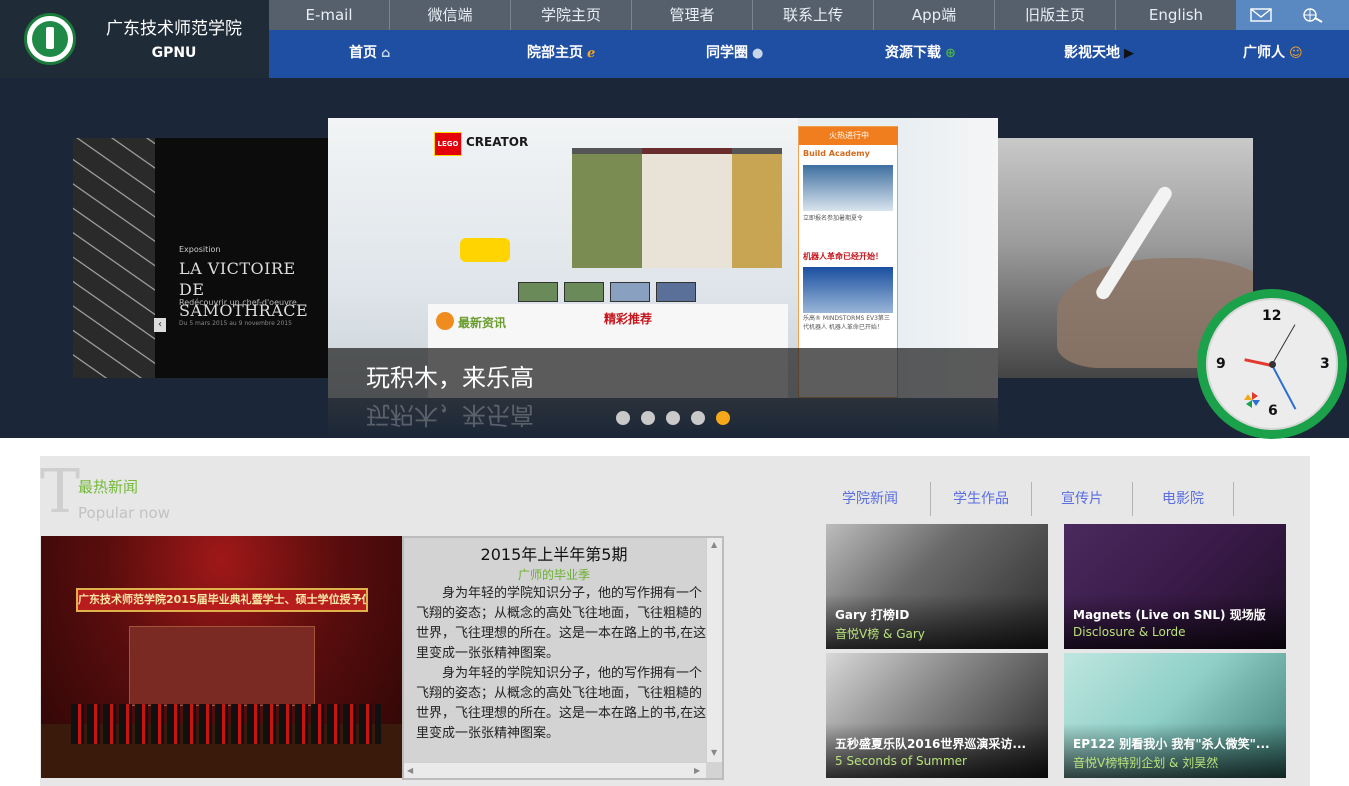 Image resolution: width=1349 pixels, height=786 pixels. Describe the element at coordinates (160, 325) in the screenshot. I see `chevron-left-icon: ‹` at that location.